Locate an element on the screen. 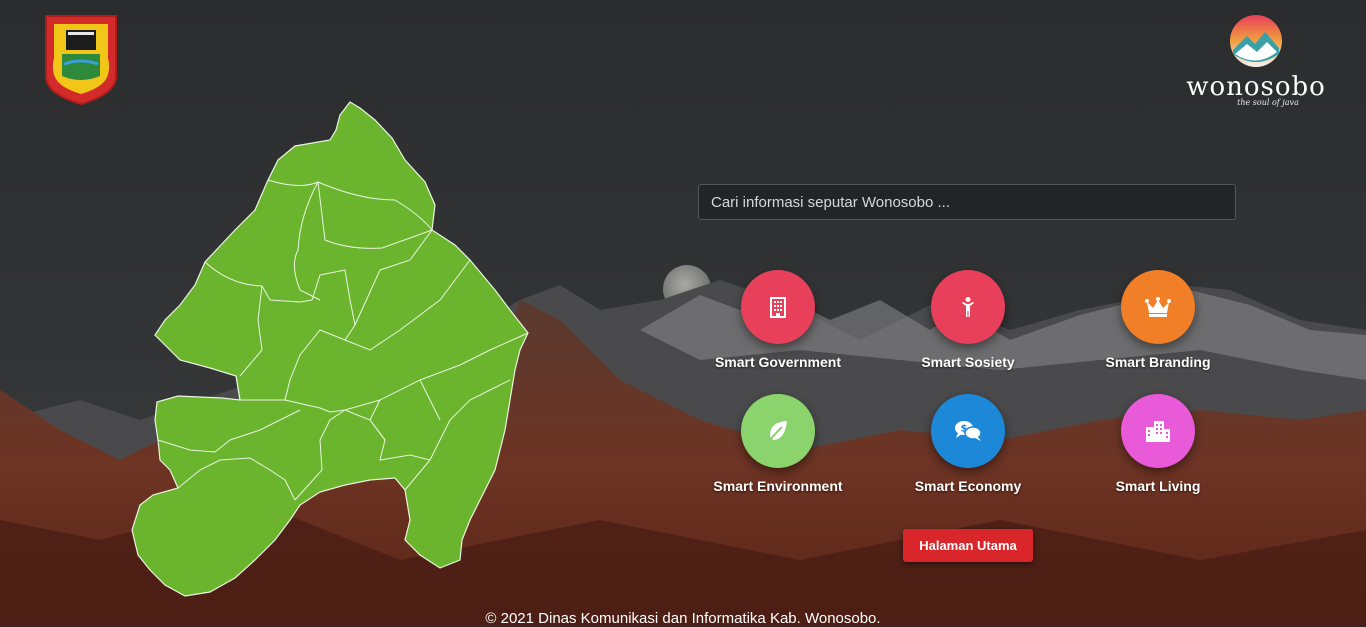 This screenshot has width=1366, height=627. money-chat-icon: $ is located at coordinates (968, 431).